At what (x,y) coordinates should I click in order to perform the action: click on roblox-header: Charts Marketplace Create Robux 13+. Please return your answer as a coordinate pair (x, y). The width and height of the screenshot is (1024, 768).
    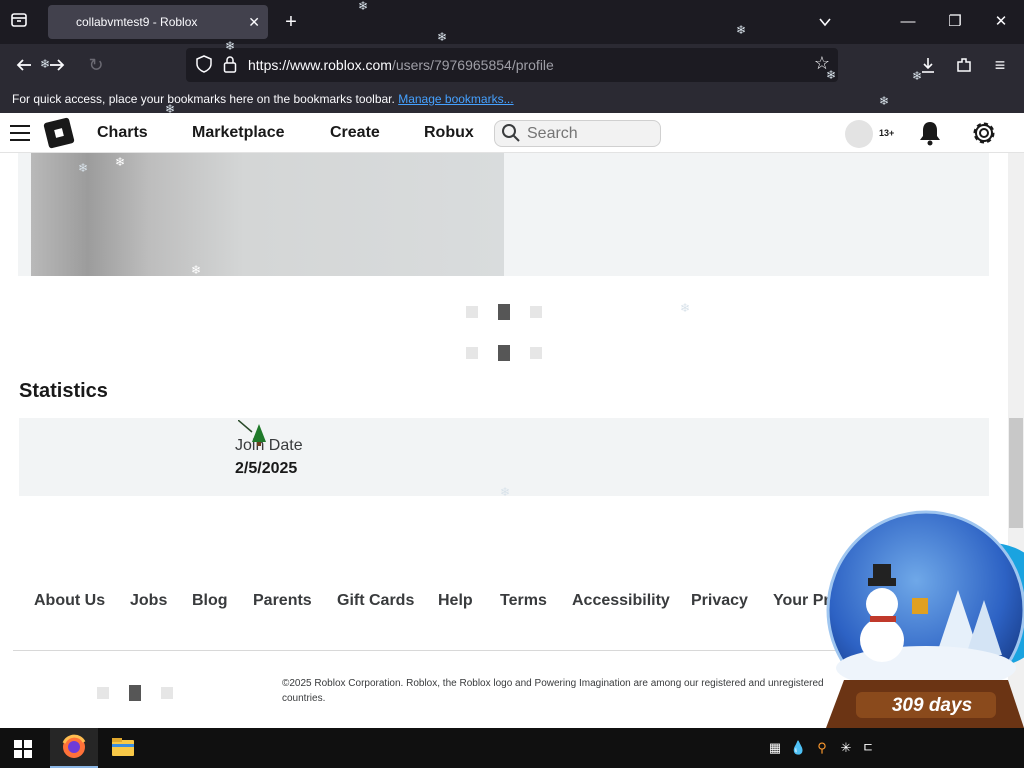
    Looking at the image, I should click on (512, 133).